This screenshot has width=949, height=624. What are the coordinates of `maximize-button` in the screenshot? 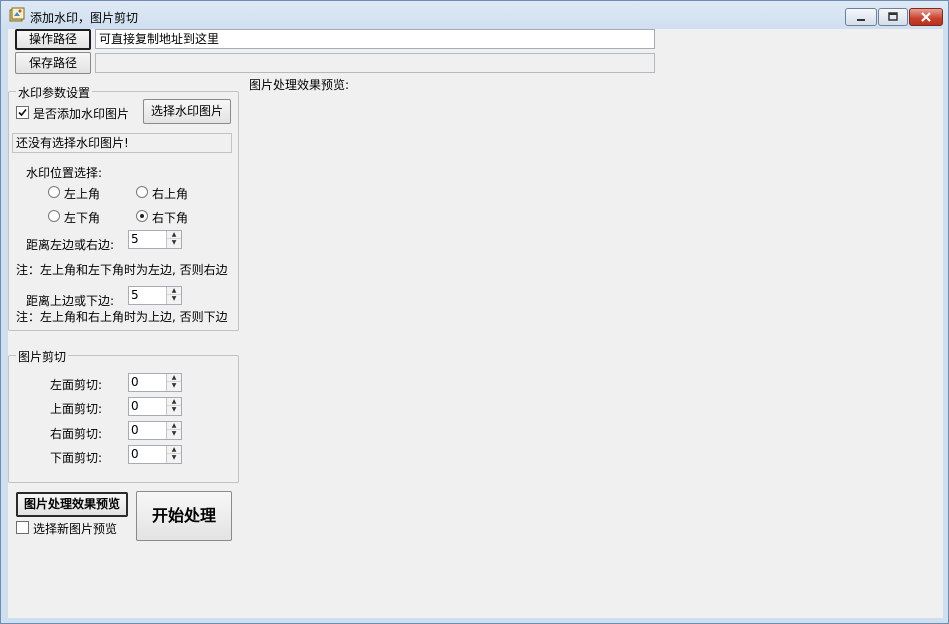 It's located at (893, 17).